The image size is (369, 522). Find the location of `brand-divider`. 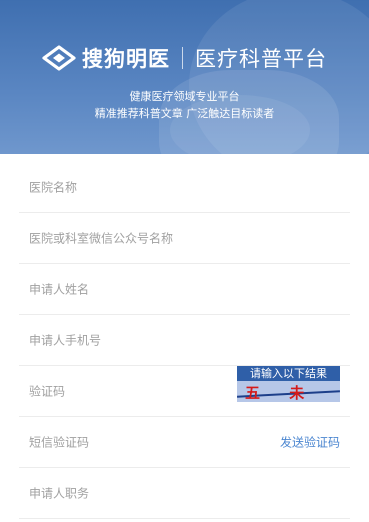

brand-divider is located at coordinates (182, 58).